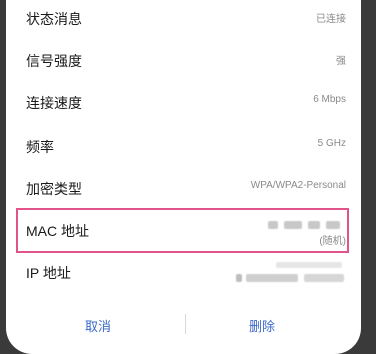 The width and height of the screenshot is (376, 354). What do you see at coordinates (48, 273) in the screenshot?
I see `ip-address-label: IP 地址` at bounding box center [48, 273].